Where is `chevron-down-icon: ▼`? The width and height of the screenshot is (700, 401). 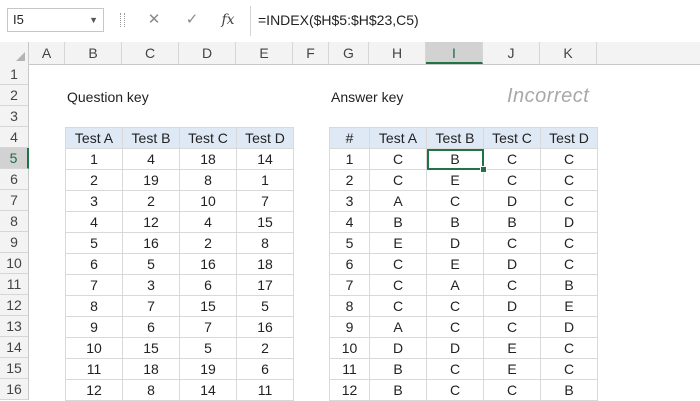
chevron-down-icon: ▼ is located at coordinates (93, 20).